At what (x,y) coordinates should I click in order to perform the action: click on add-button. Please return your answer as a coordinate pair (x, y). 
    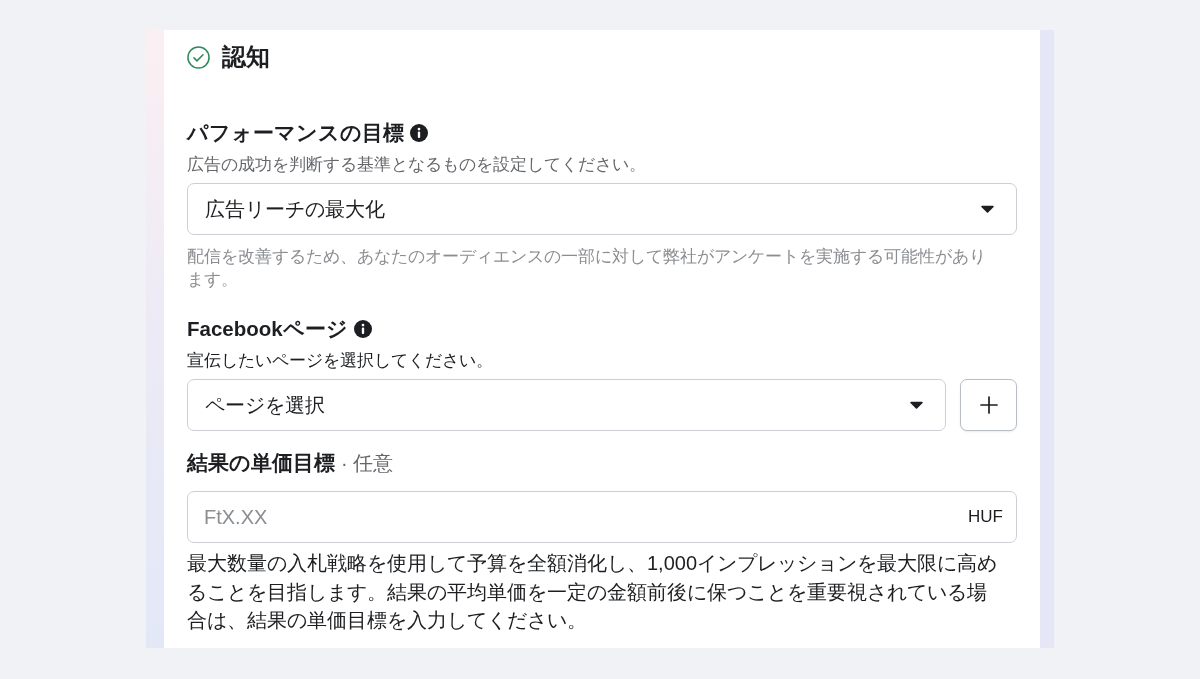
    Looking at the image, I should click on (988, 405).